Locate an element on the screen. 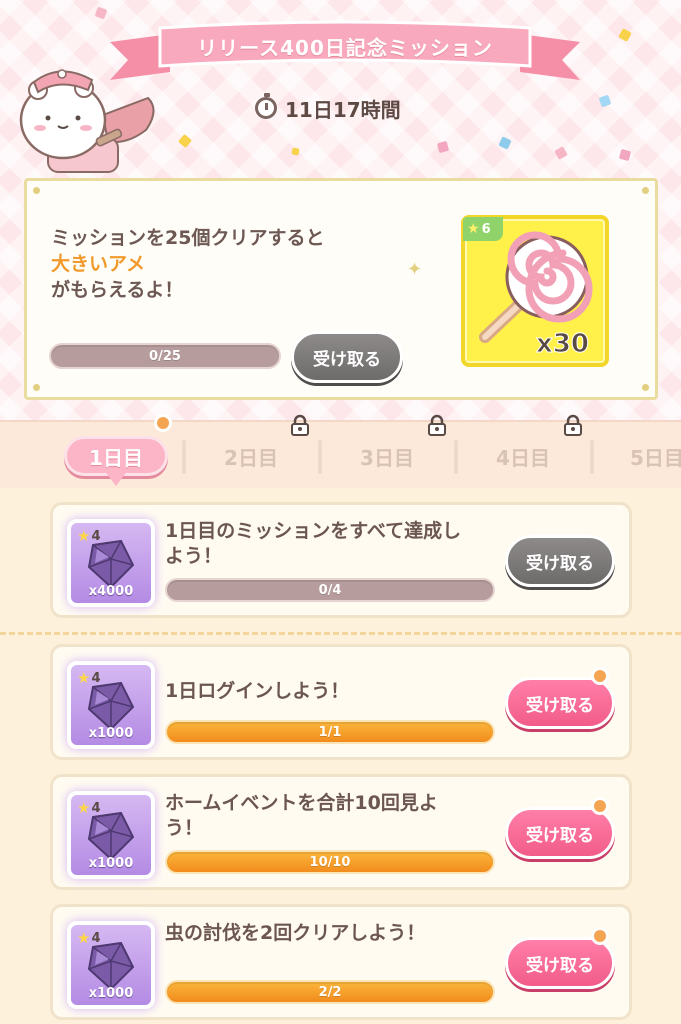 This screenshot has width=681, height=1024. mission-progress-text: 0/4 is located at coordinates (330, 590).